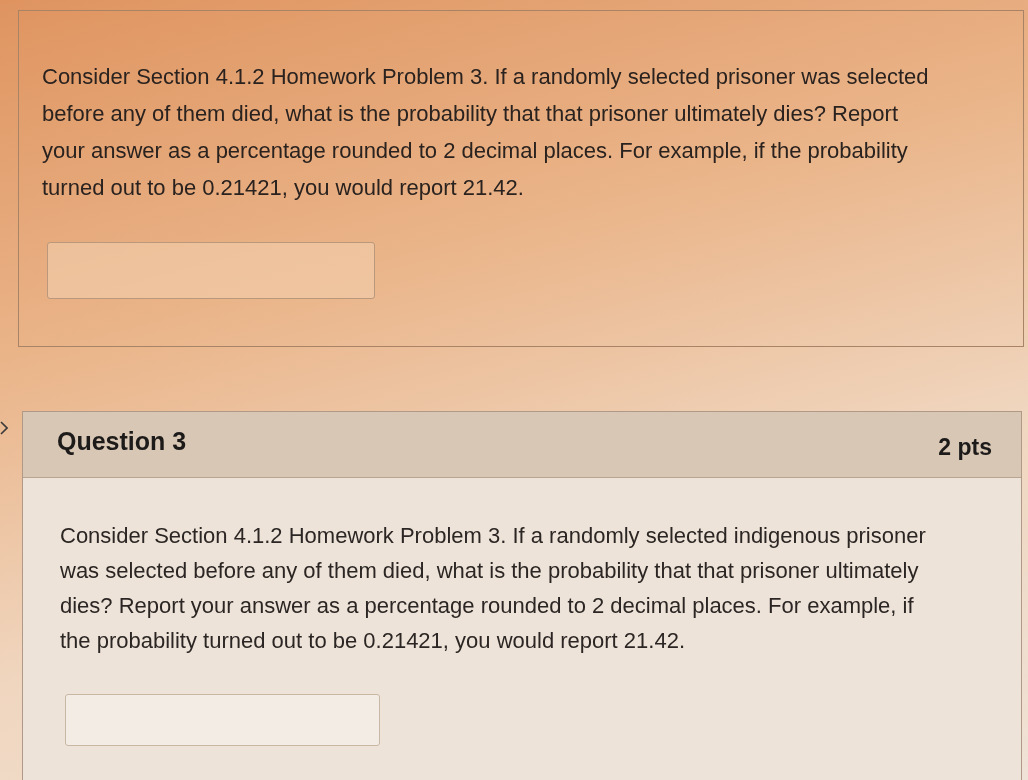 The image size is (1028, 780). I want to click on question-points: 2 pts, so click(965, 447).